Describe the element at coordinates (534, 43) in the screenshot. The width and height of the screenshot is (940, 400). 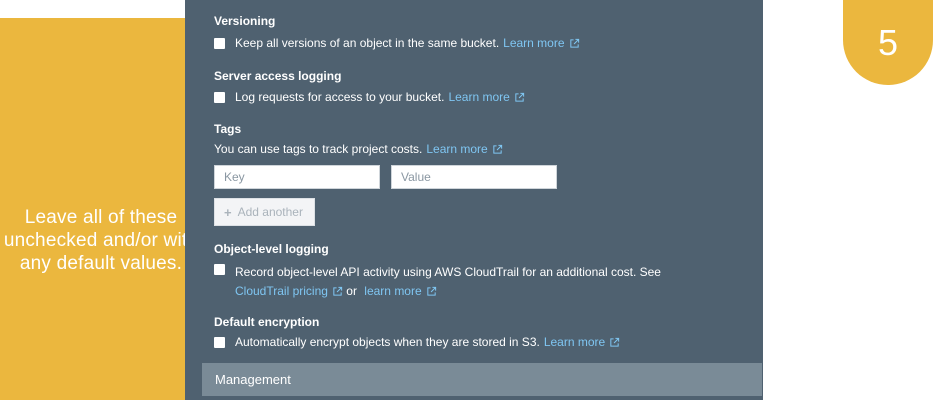
I see `versioning-learn-more-text: Learn more` at that location.